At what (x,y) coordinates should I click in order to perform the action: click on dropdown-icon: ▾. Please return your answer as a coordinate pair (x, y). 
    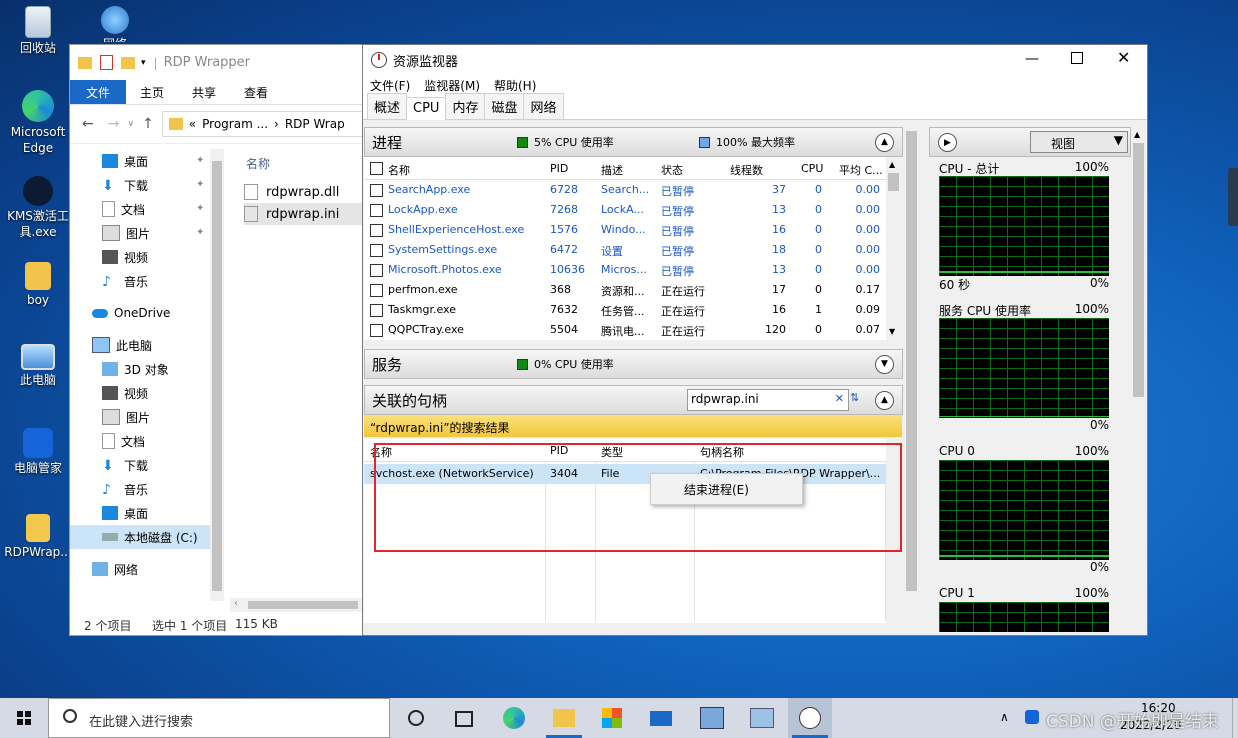
    Looking at the image, I should click on (143, 63).